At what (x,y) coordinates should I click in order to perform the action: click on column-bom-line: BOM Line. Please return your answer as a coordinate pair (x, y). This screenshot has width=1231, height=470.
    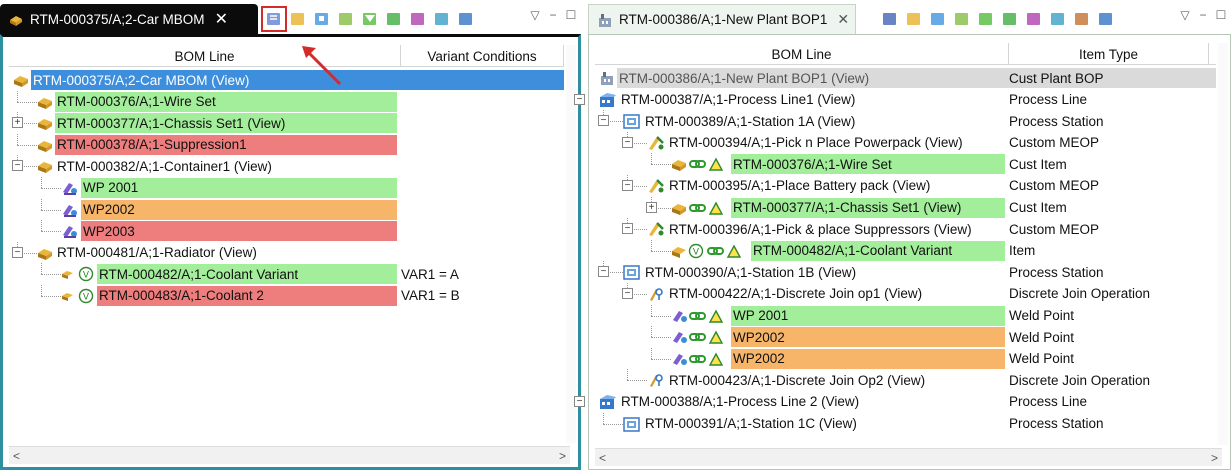
    Looking at the image, I should click on (802, 54).